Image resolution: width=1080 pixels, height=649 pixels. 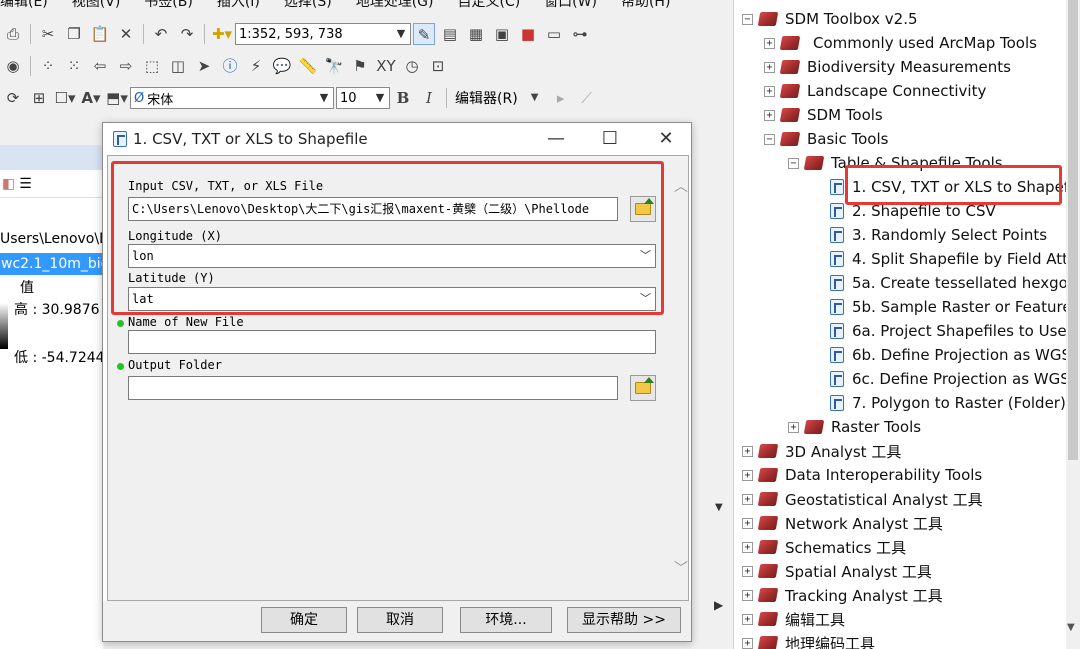 What do you see at coordinates (25, 184) in the screenshot?
I see `list-by-source-icon: ☰` at bounding box center [25, 184].